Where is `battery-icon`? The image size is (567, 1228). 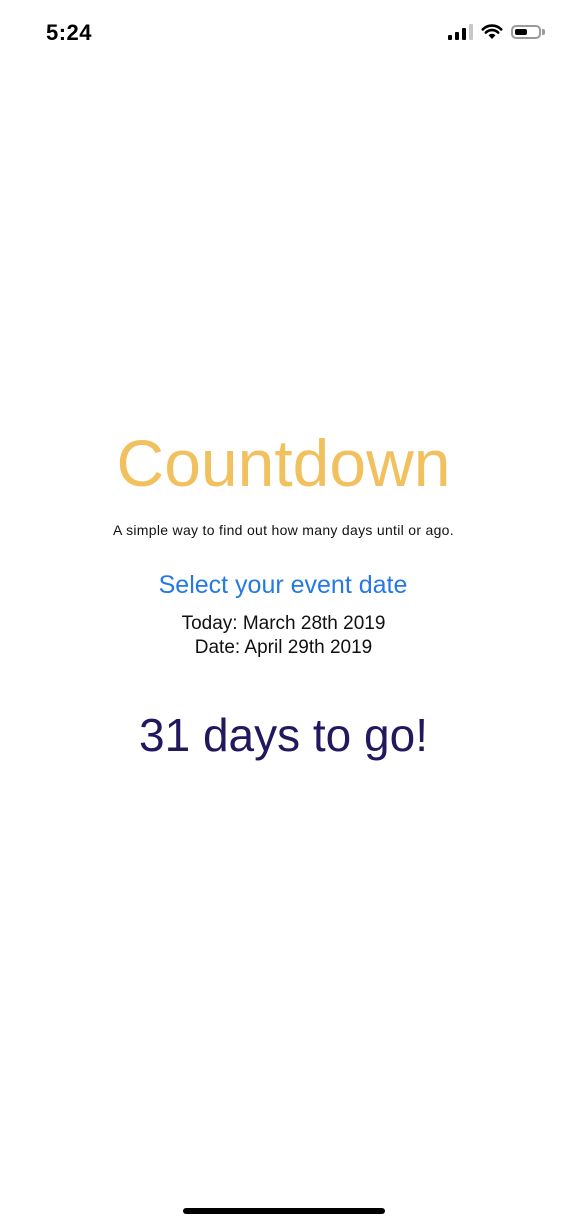
battery-icon is located at coordinates (526, 32).